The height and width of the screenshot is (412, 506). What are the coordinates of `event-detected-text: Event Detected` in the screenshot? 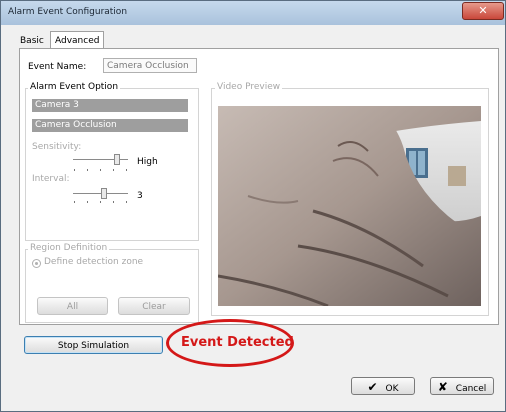 It's located at (237, 342).